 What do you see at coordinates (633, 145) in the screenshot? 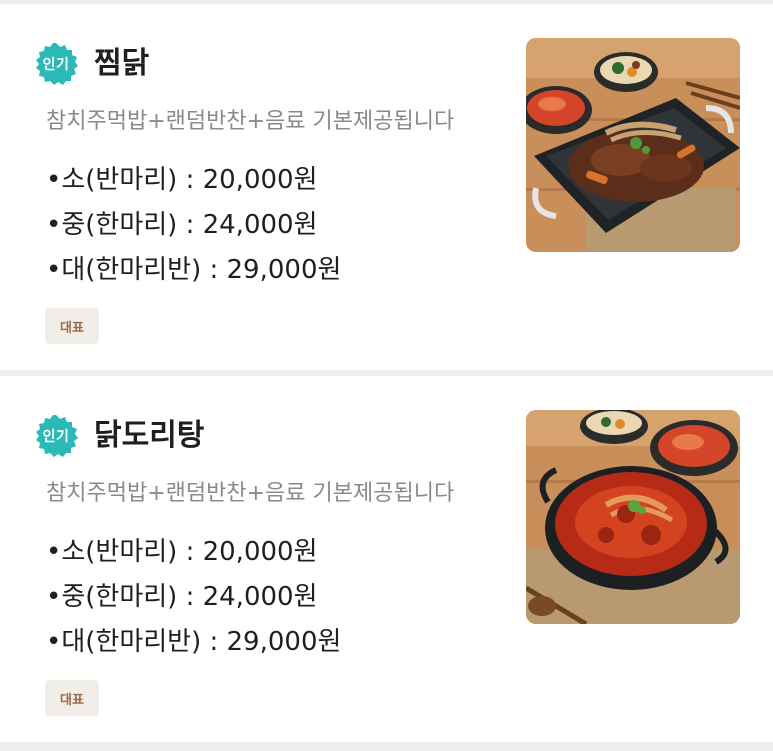
I see `jjimdak-photo-icon` at bounding box center [633, 145].